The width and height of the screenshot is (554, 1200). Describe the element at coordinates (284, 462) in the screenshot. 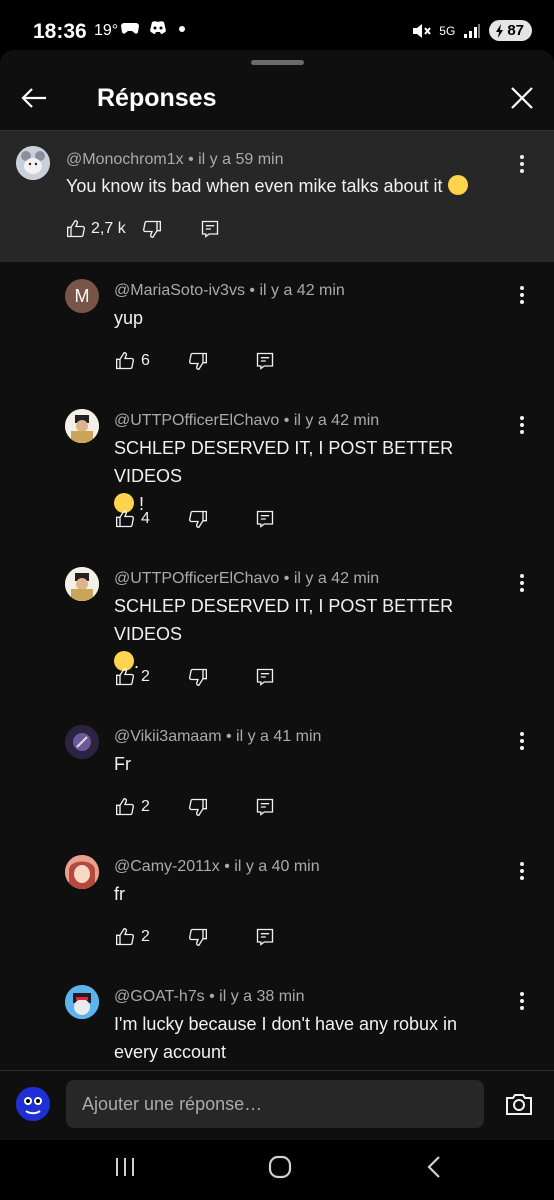

I see `comment-text-content: SCHLEP DESERVED IT, I POST BETTER VIDEOS` at that location.